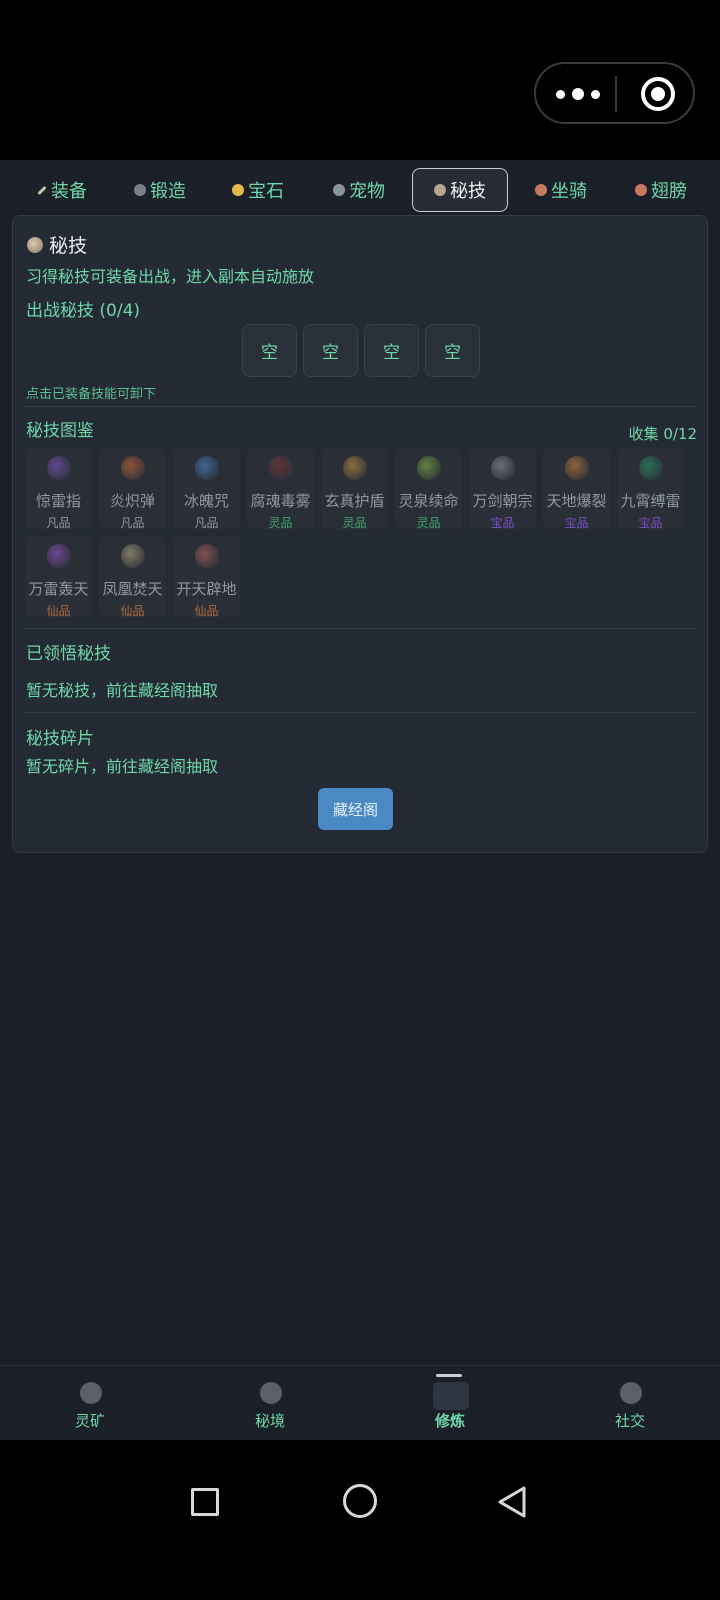 The image size is (720, 1600). I want to click on codex-card: 天地爆裂 宝品, so click(576, 488).